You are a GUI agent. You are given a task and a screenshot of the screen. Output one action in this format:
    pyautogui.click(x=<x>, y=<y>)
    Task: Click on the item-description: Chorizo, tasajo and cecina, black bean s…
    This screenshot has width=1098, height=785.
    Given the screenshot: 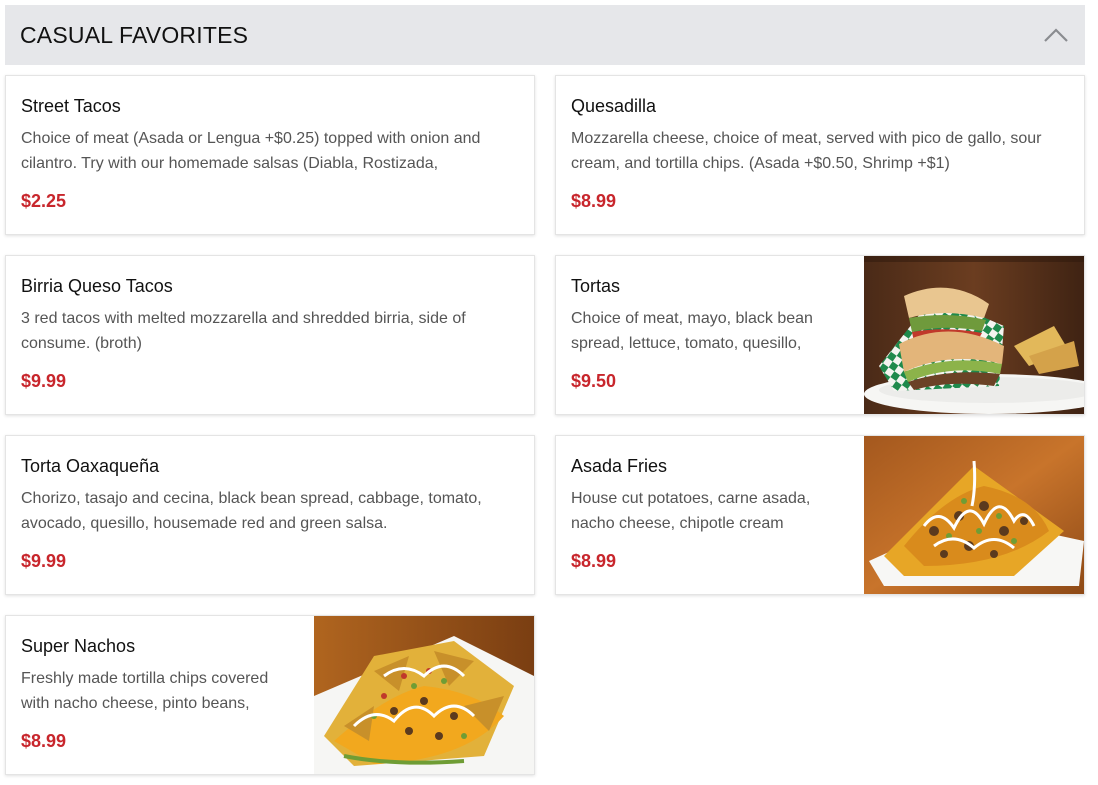 What is the action you would take?
    pyautogui.click(x=251, y=511)
    